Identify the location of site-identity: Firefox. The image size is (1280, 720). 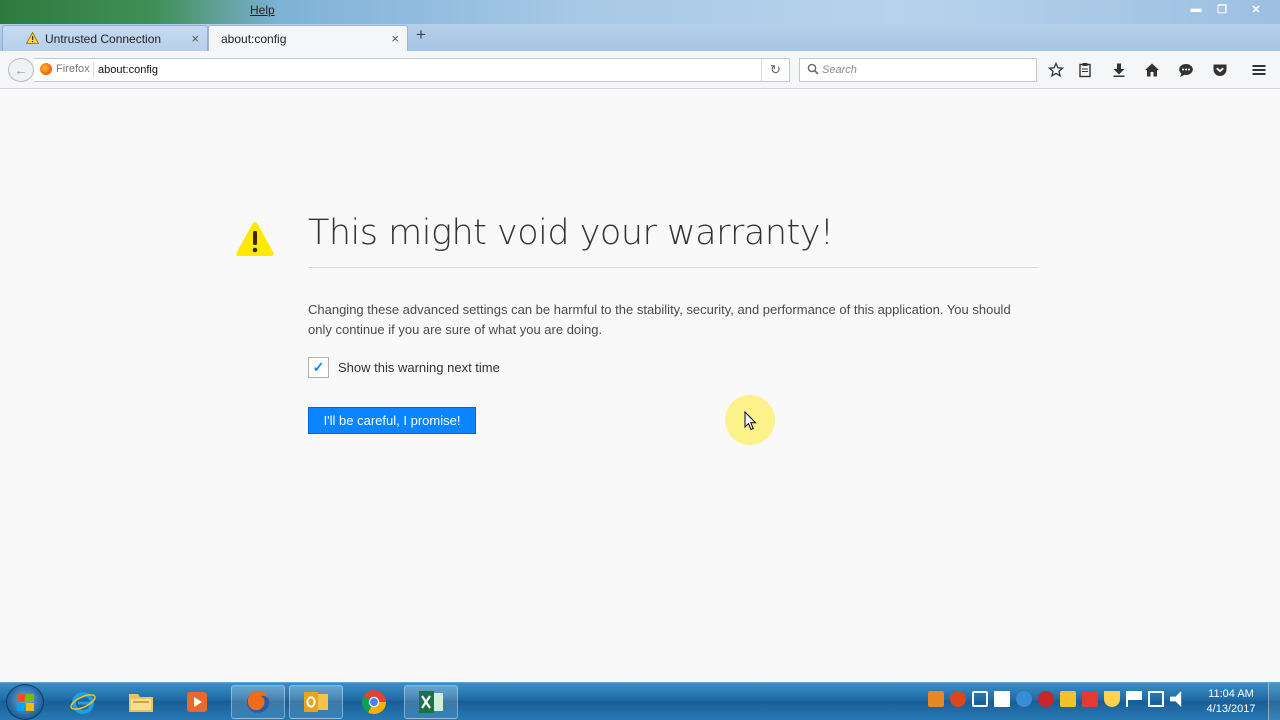
(65, 69).